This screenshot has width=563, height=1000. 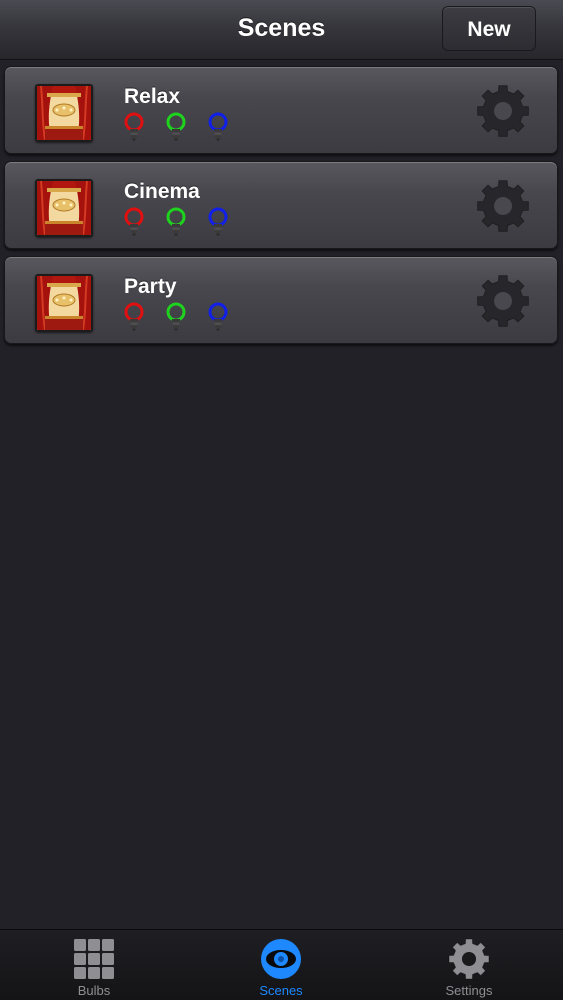 I want to click on grid-icon, so click(x=94, y=959).